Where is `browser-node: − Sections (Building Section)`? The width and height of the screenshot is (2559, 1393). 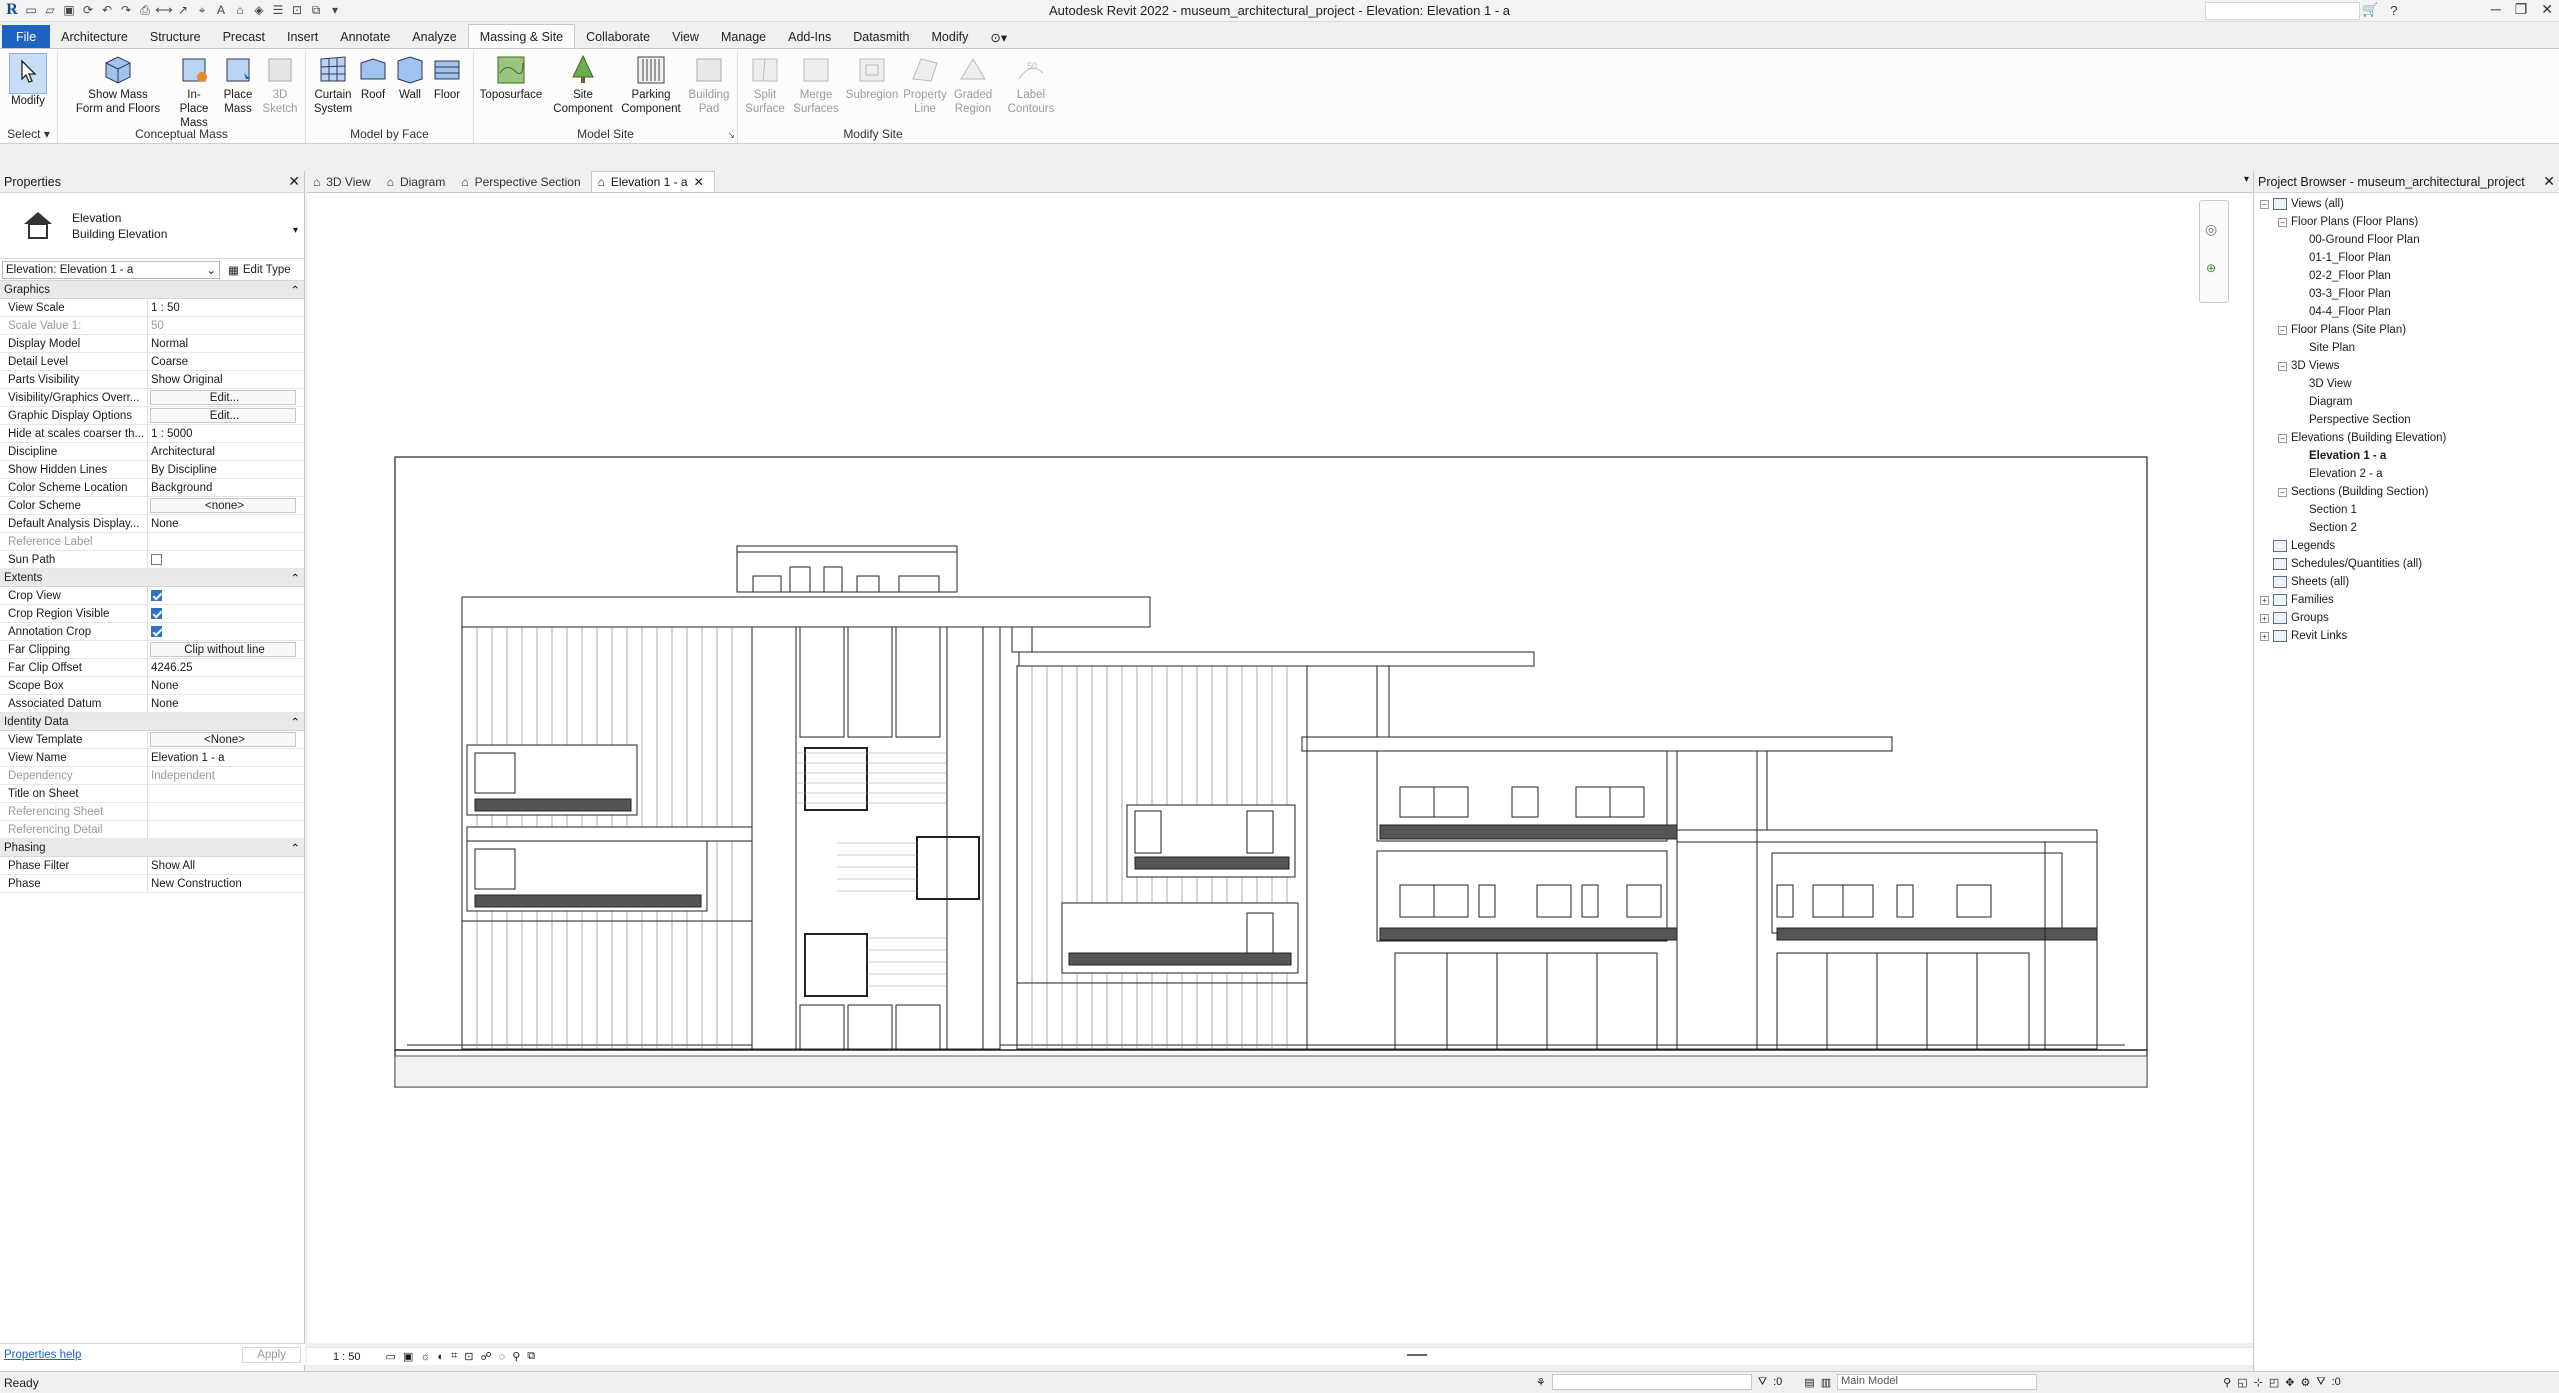 browser-node: − Sections (Building Section) is located at coordinates (2406, 492).